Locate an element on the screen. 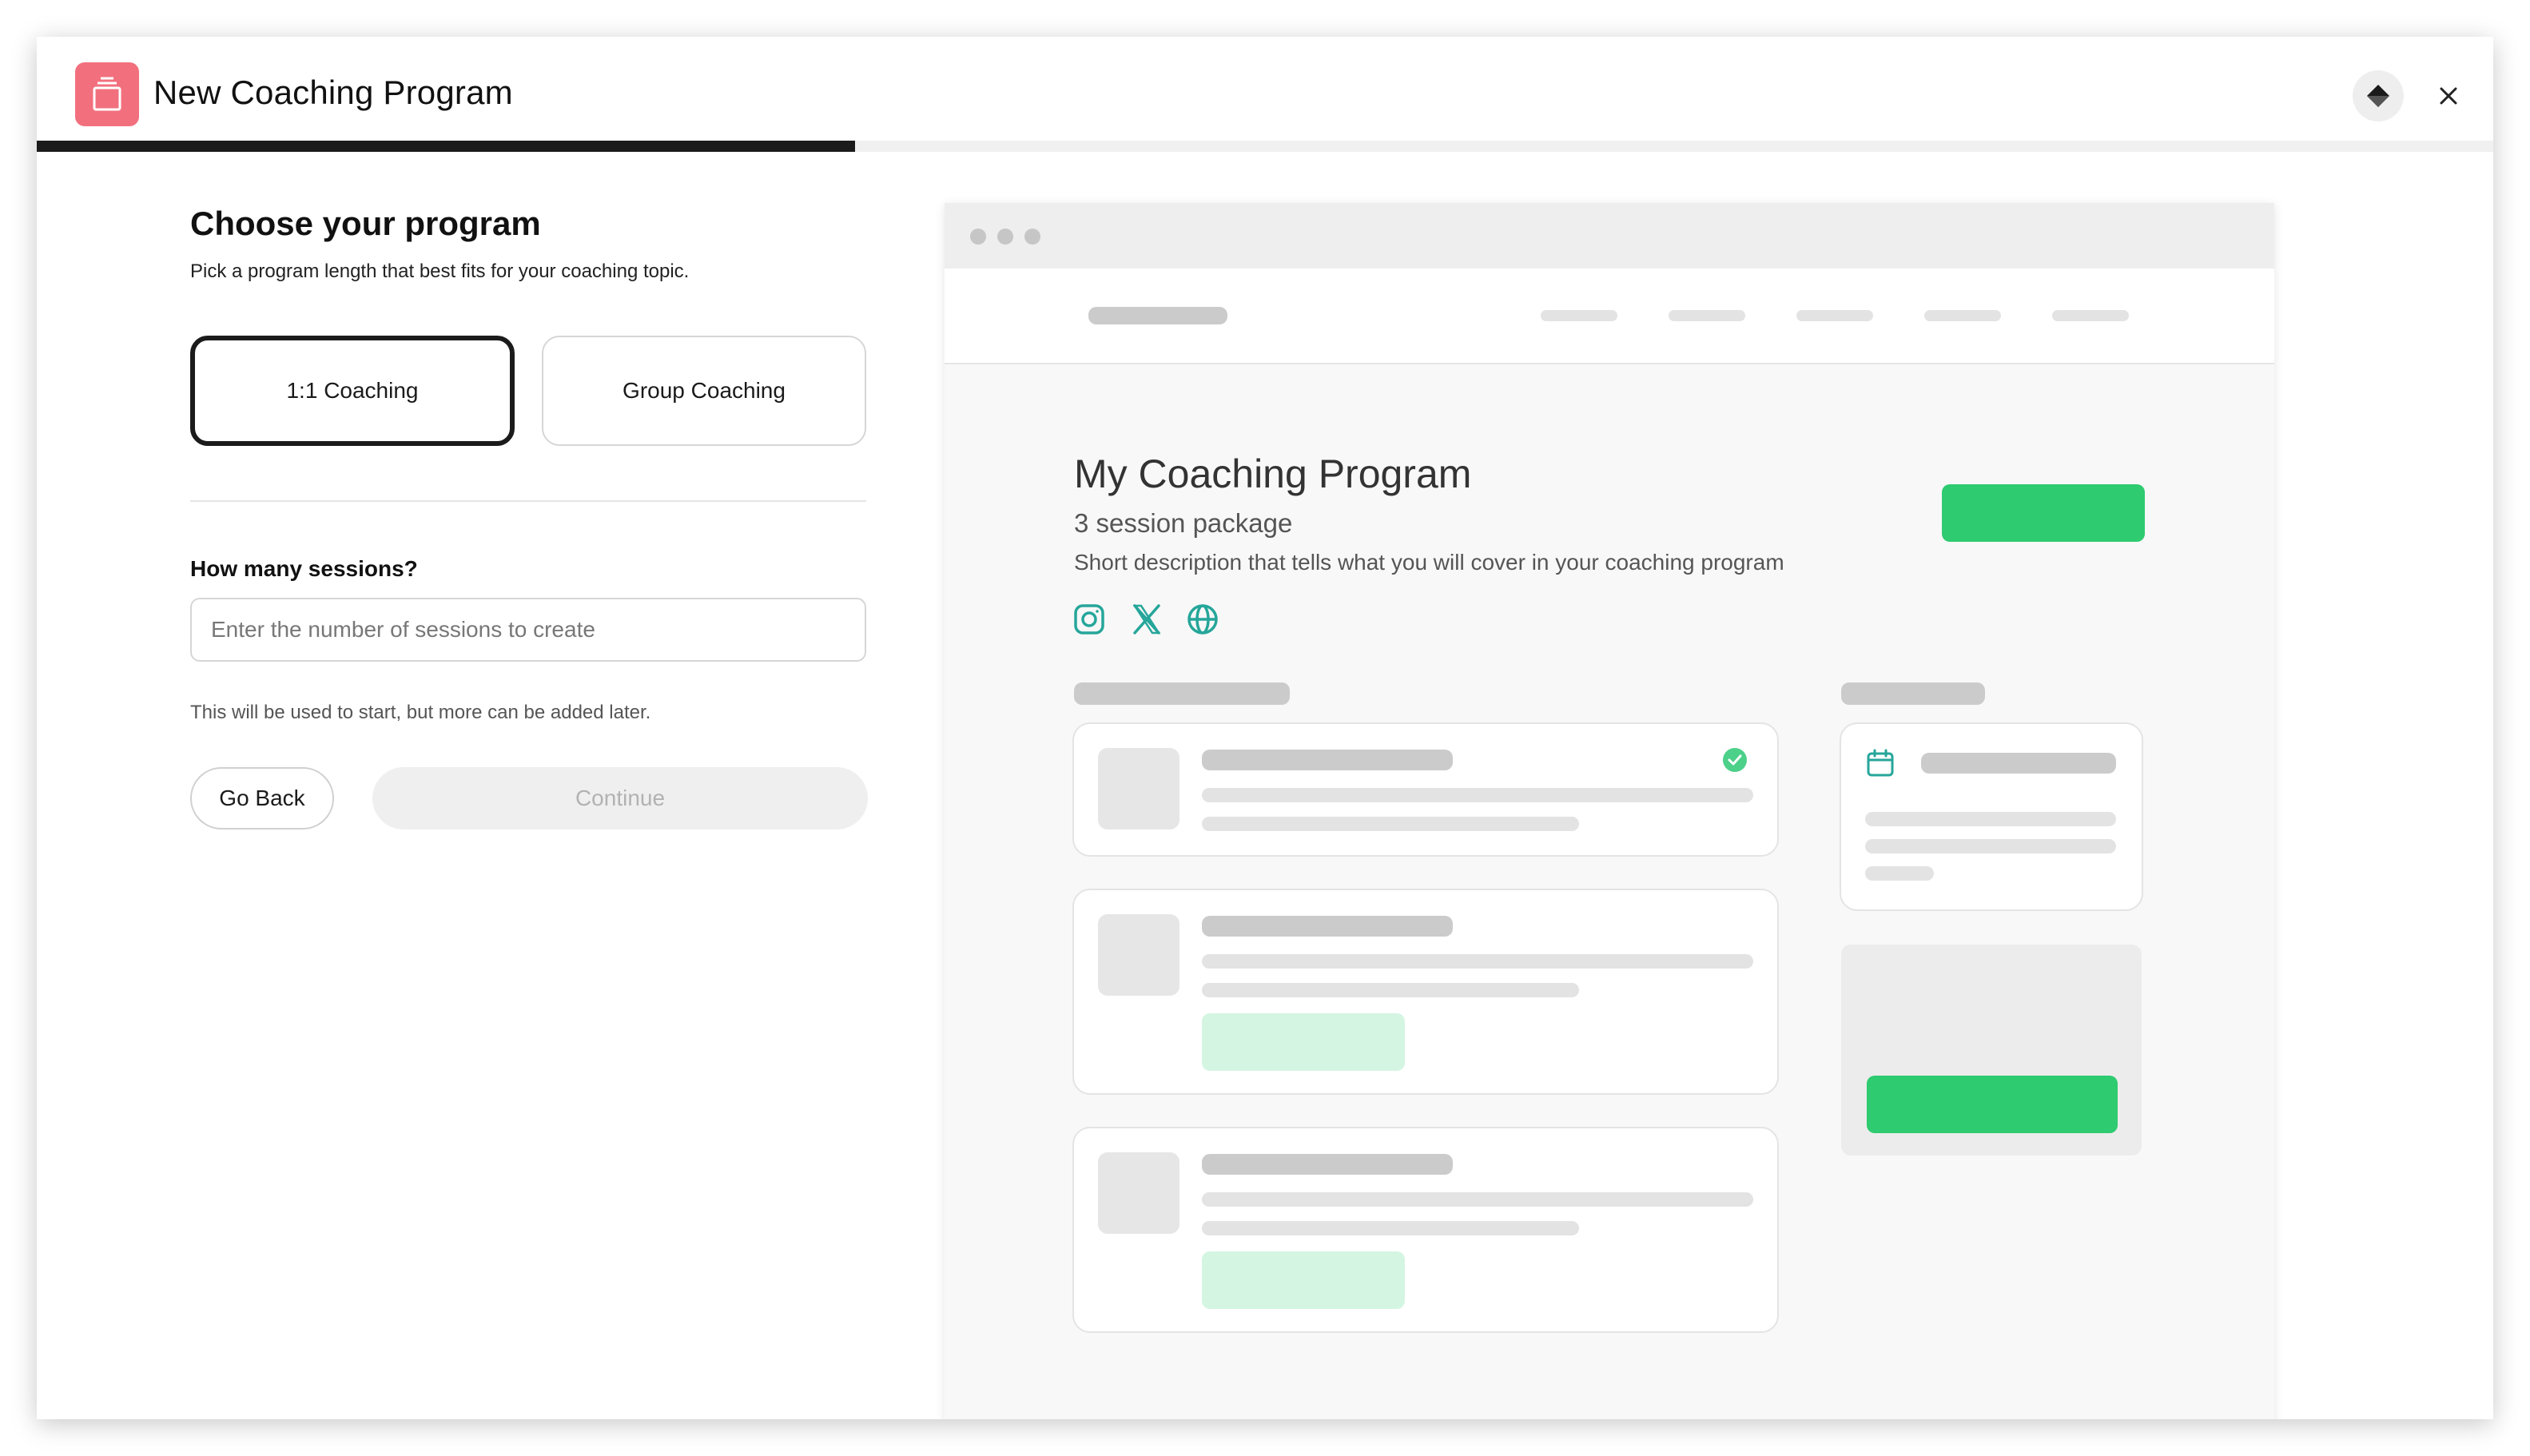  step-progress-bar is located at coordinates (1265, 146).